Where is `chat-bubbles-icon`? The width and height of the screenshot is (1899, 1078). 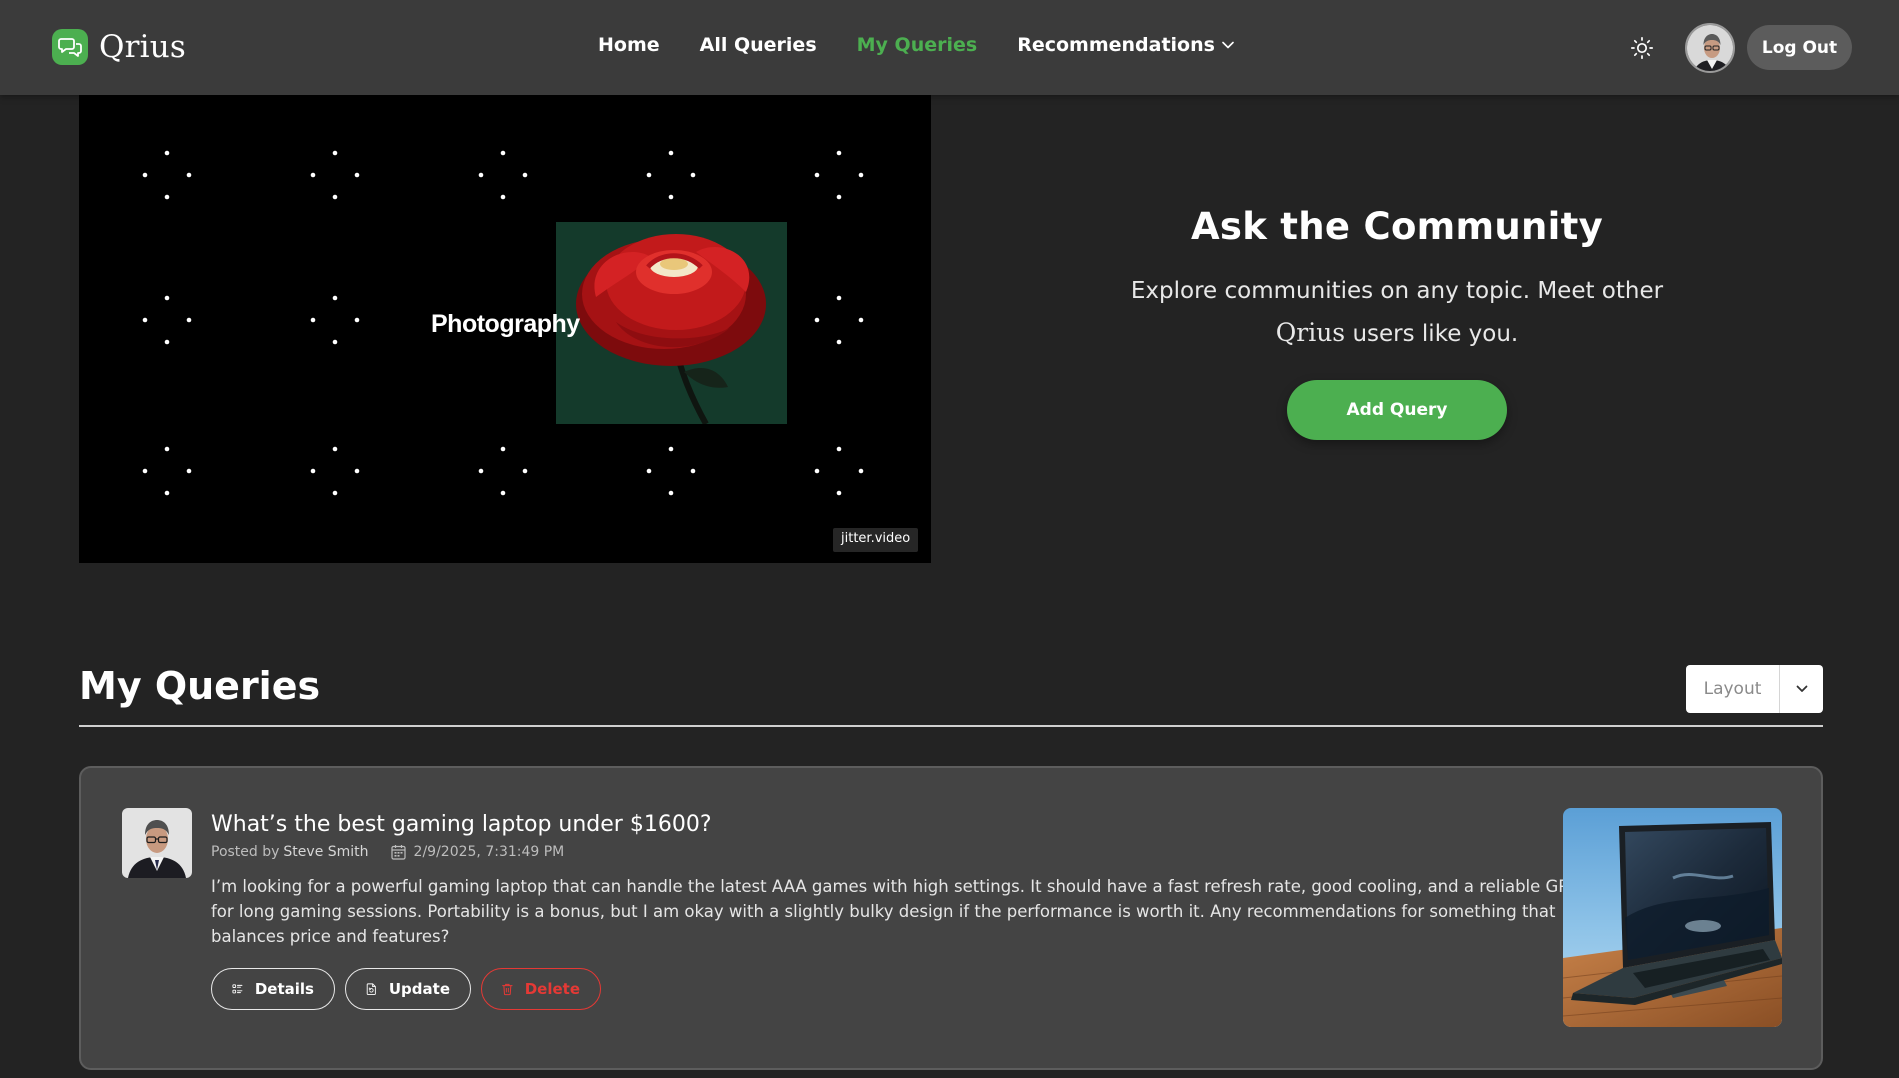 chat-bubbles-icon is located at coordinates (70, 47).